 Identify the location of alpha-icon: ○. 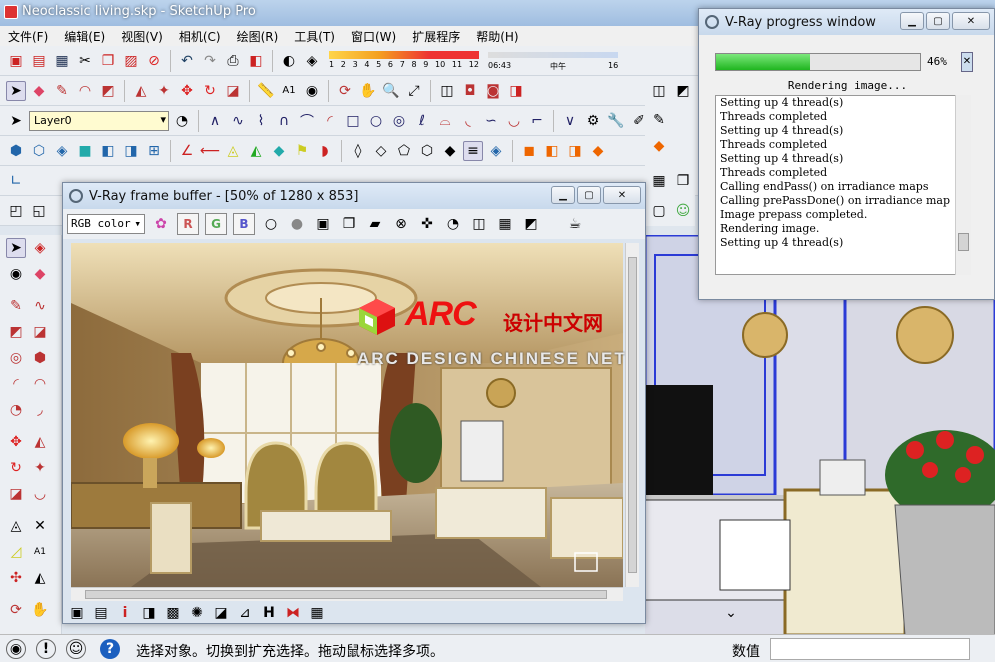
(271, 224).